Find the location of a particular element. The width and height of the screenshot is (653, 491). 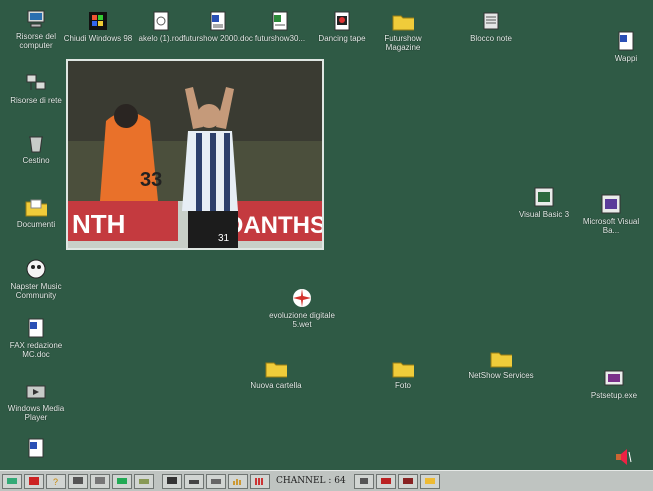

photo-image: NTH DANTHS 33 31 is located at coordinates (195, 154).